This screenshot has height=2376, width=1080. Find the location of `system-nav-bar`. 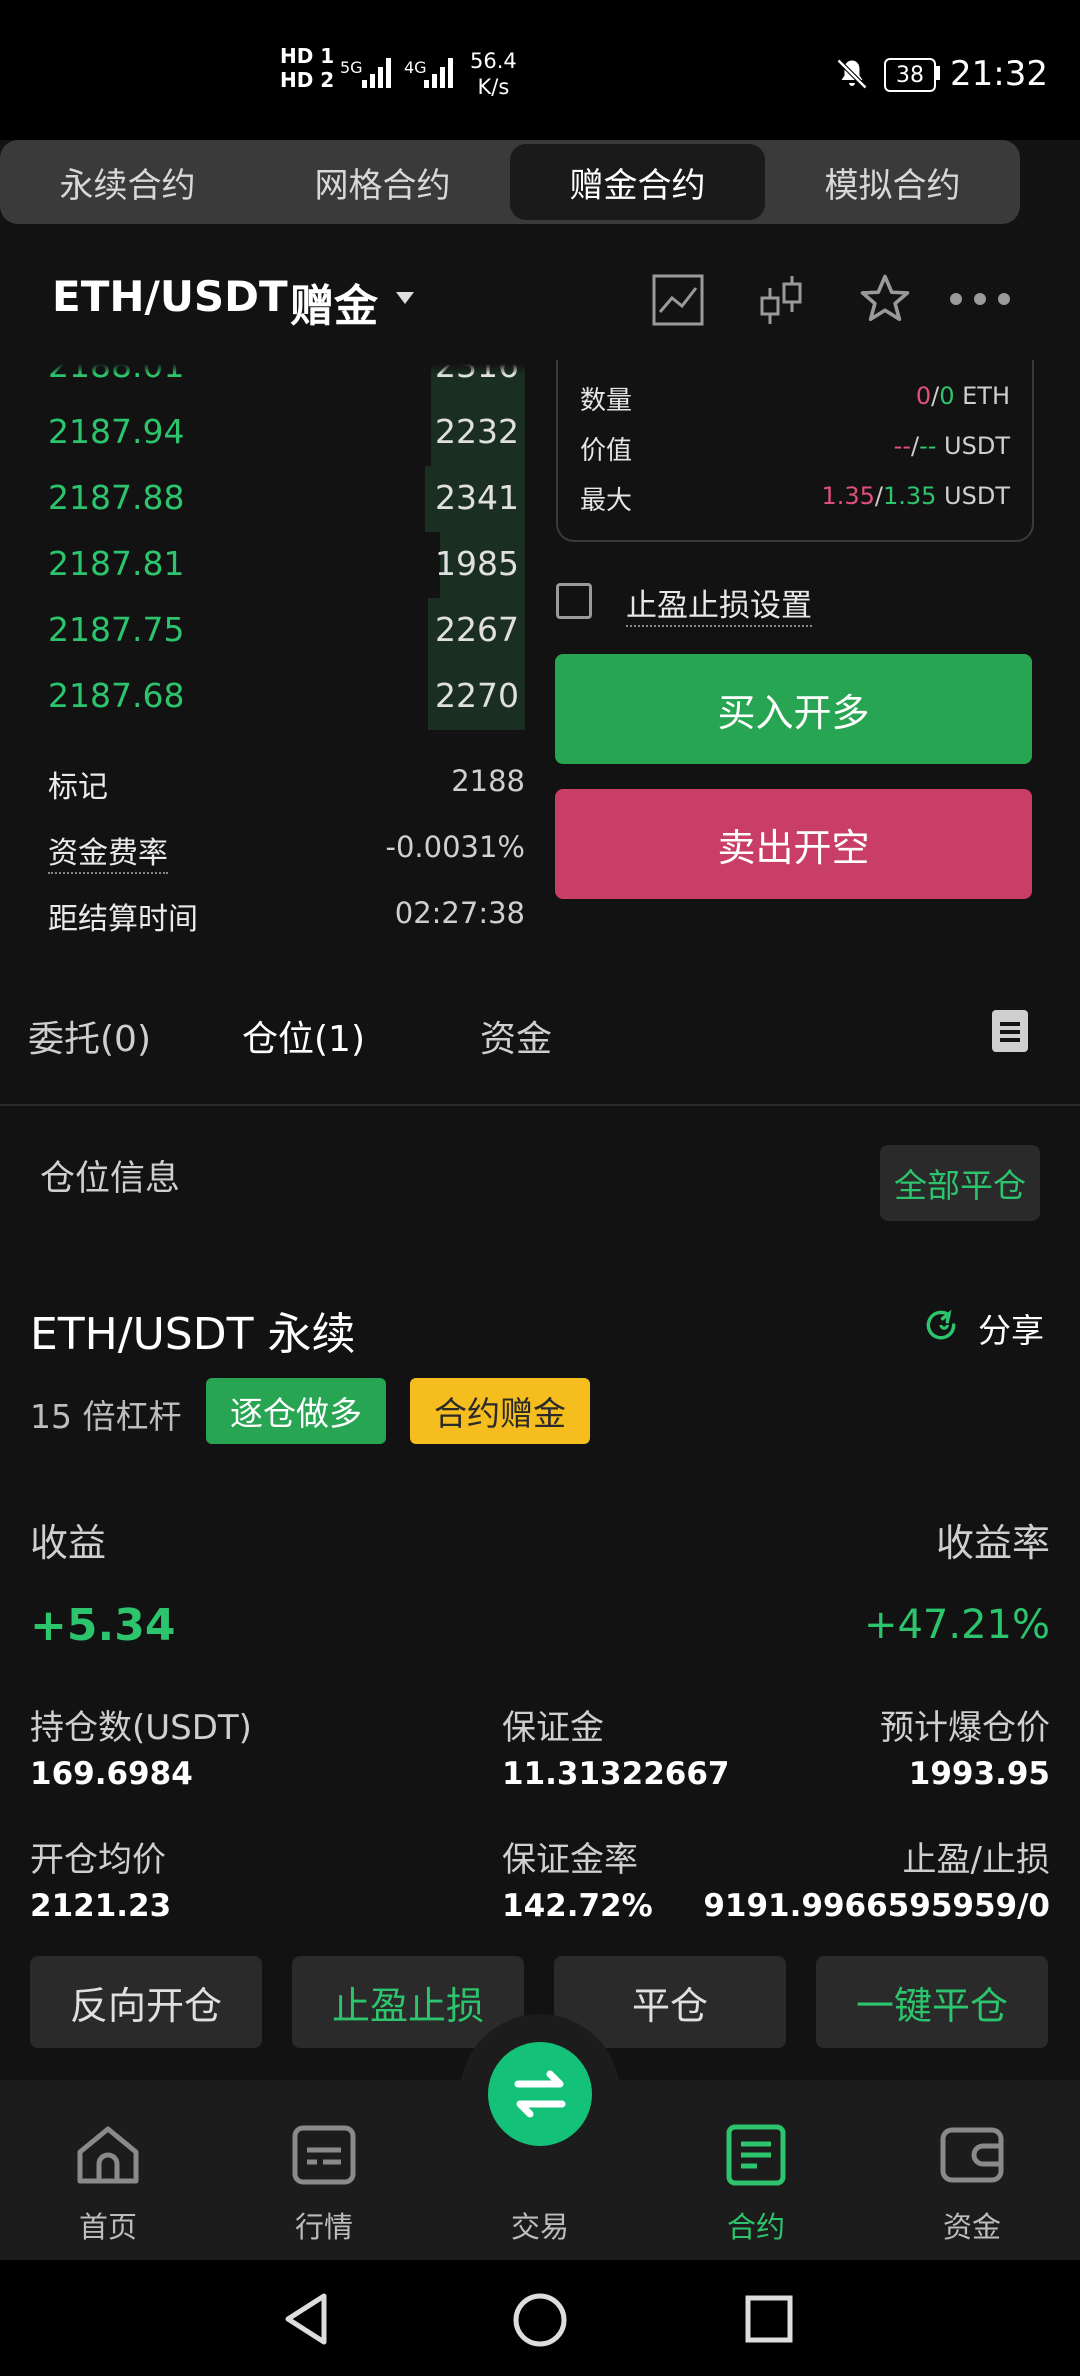

system-nav-bar is located at coordinates (540, 2318).